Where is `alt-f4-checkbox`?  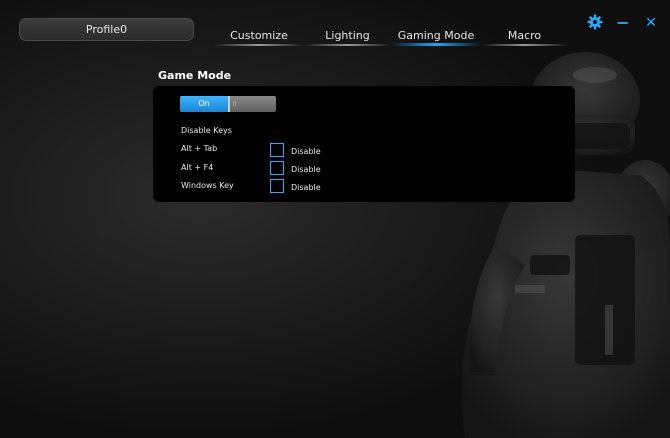 alt-f4-checkbox is located at coordinates (277, 168).